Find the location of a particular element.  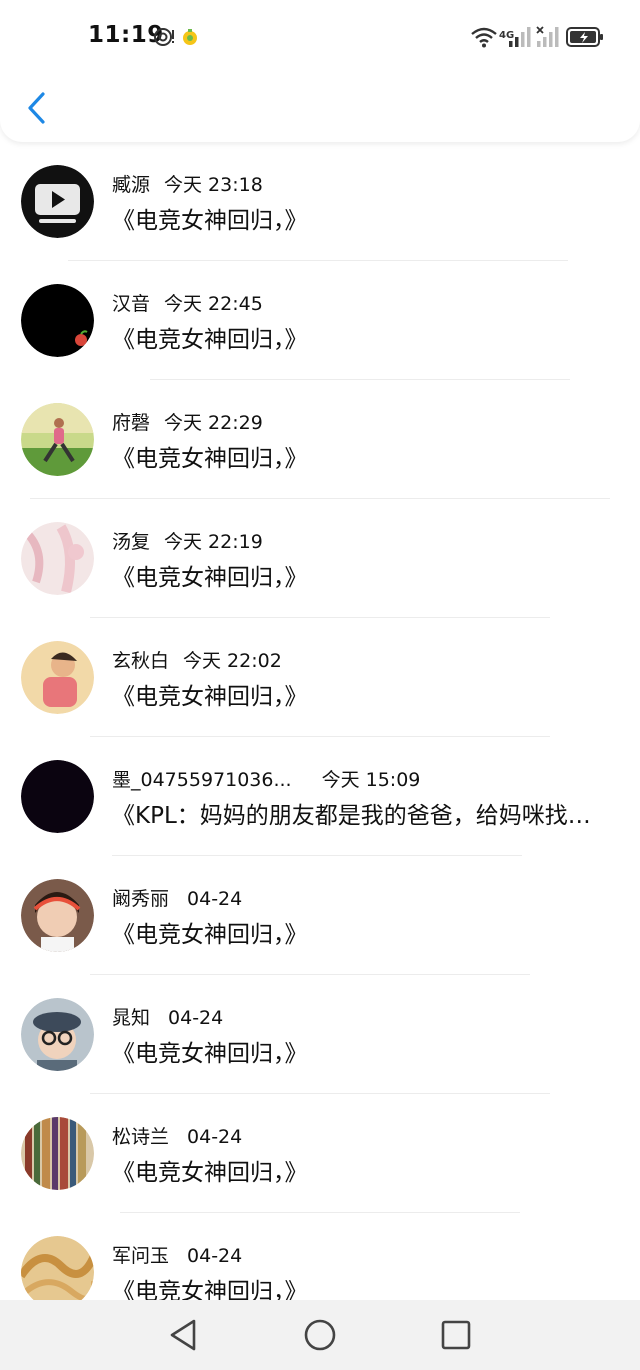

comment-meta: 墨_04755971036... 今天 15:09 is located at coordinates (266, 778).